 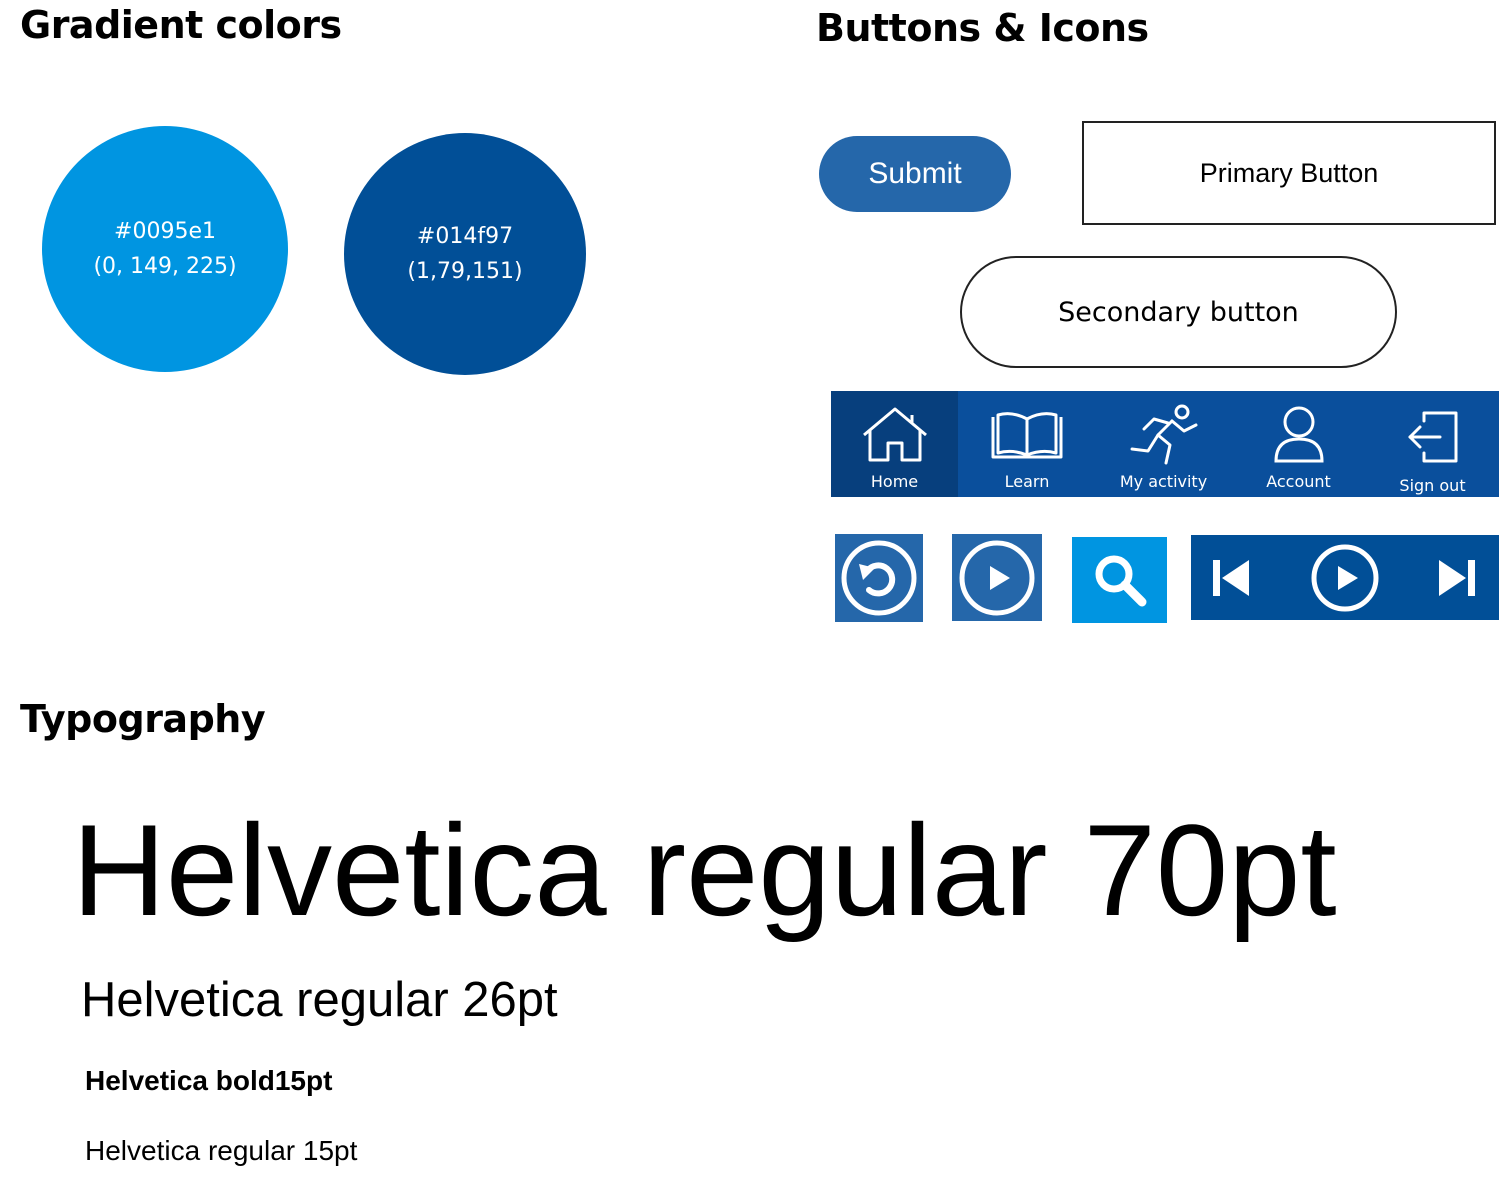 I want to click on nav-label: Learn, so click(x=1027, y=481).